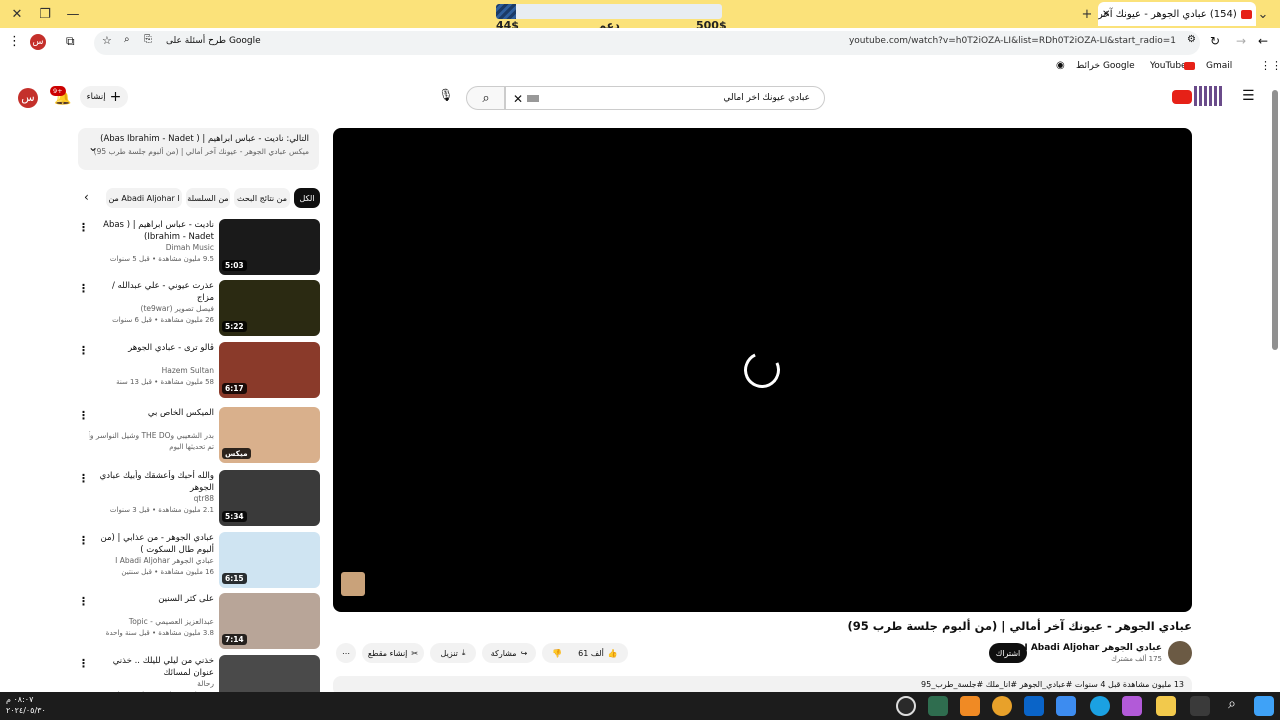 The width and height of the screenshot is (1280, 720). Describe the element at coordinates (154, 599) in the screenshot. I see `video-item-title: على كثر السنين` at that location.